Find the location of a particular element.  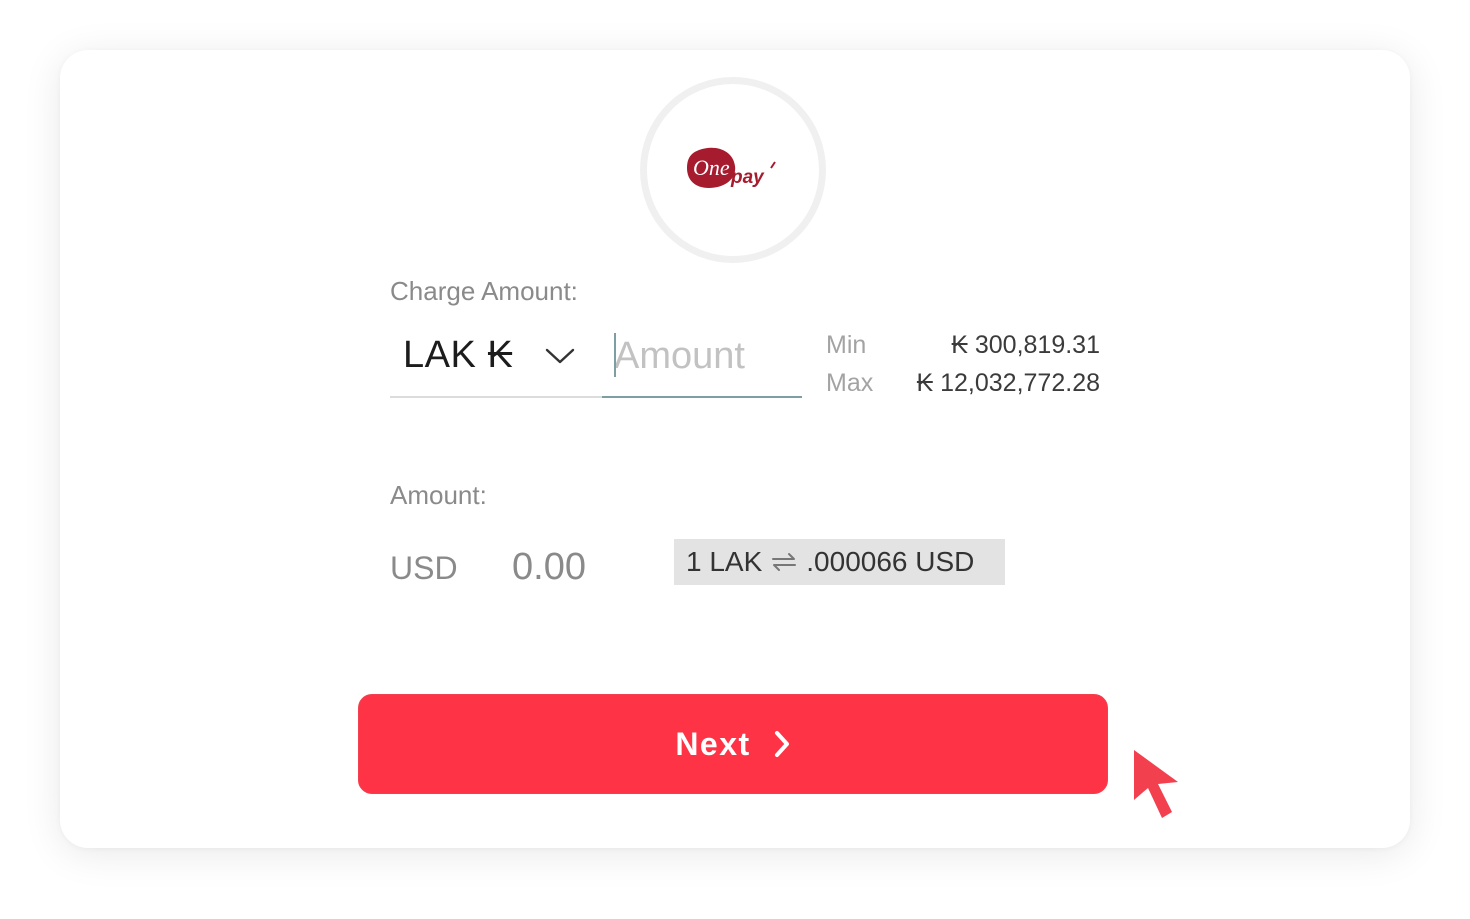

onepay-logo: One pay is located at coordinates (733, 170).